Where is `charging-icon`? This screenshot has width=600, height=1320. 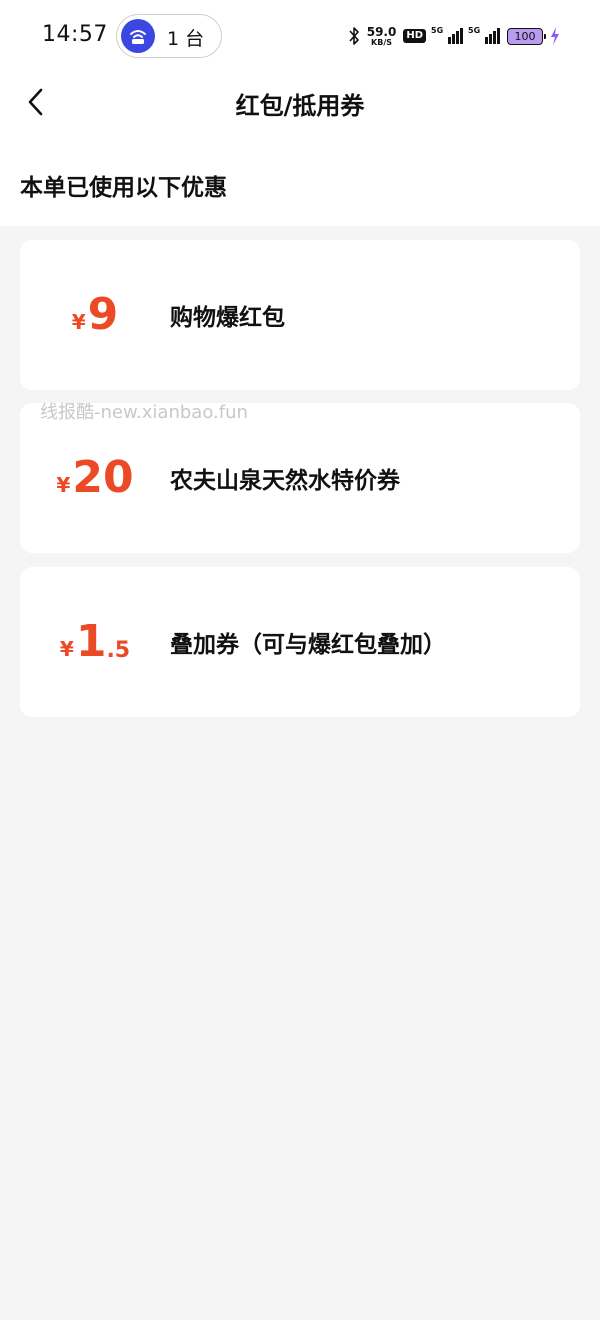
charging-icon is located at coordinates (555, 36).